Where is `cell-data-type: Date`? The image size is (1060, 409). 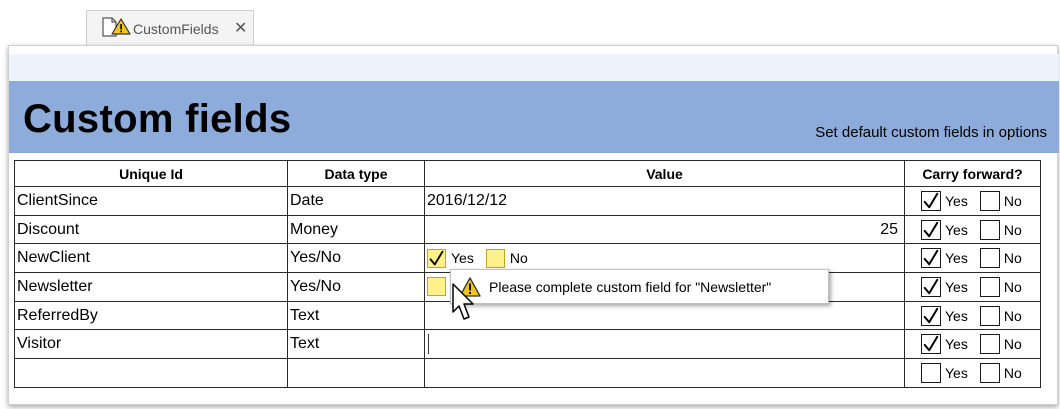 cell-data-type: Date is located at coordinates (356, 201).